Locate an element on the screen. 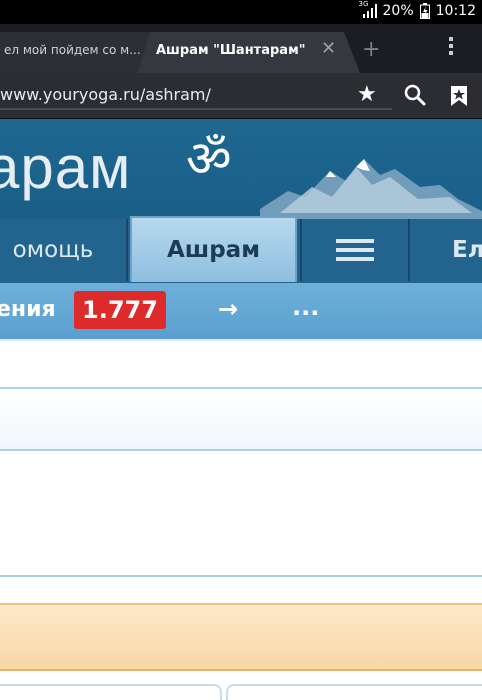 The image size is (482, 700). star-icon: ★ is located at coordinates (367, 94).